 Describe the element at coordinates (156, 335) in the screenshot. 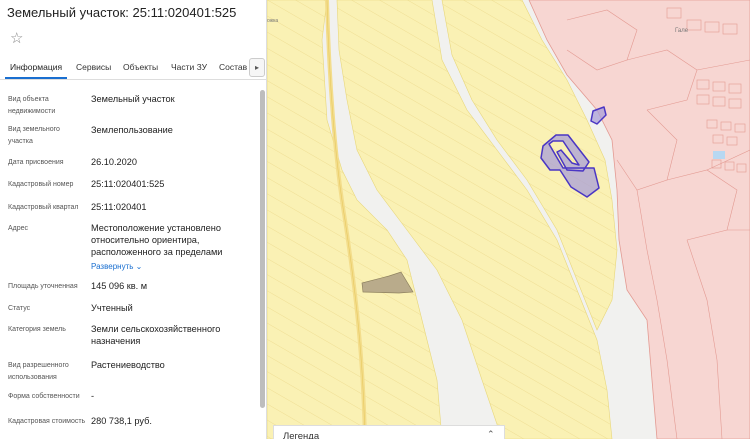

I see `row-value: Земли сельскохозяйственного назначения` at that location.